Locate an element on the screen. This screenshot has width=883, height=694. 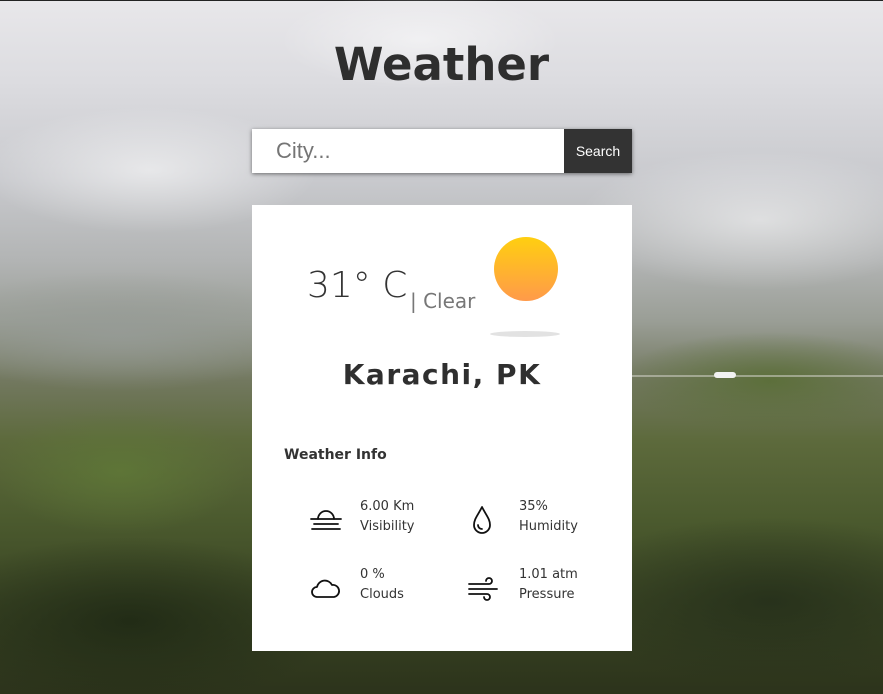
sun-shadow is located at coordinates (525, 334).